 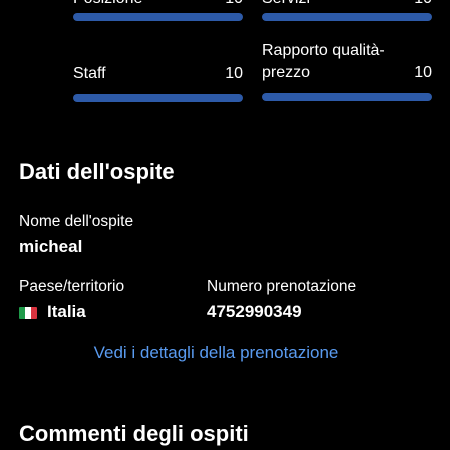 I want to click on score-label: Servizi, so click(x=334, y=5).